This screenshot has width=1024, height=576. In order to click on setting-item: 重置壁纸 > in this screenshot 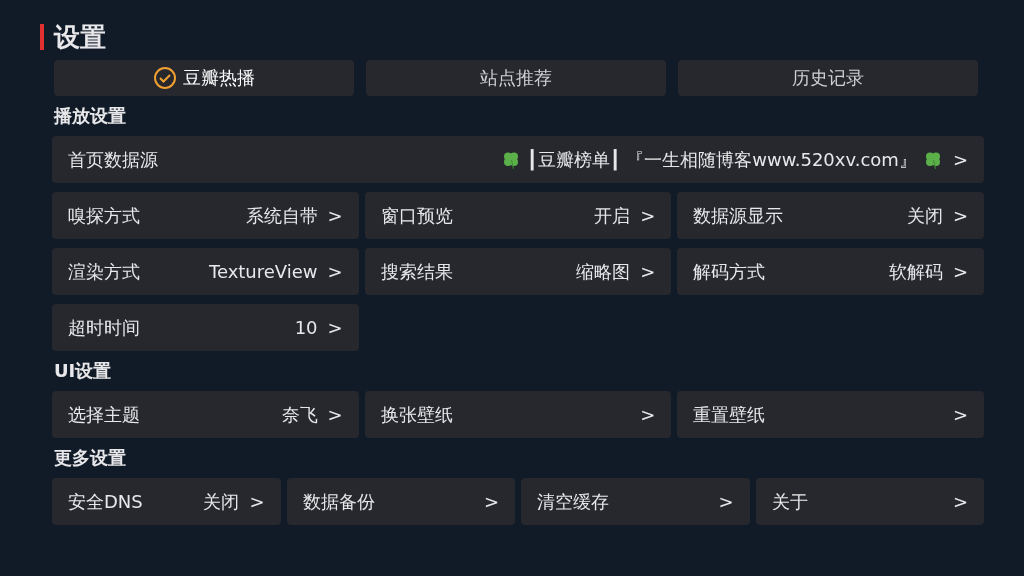, I will do `click(830, 414)`.